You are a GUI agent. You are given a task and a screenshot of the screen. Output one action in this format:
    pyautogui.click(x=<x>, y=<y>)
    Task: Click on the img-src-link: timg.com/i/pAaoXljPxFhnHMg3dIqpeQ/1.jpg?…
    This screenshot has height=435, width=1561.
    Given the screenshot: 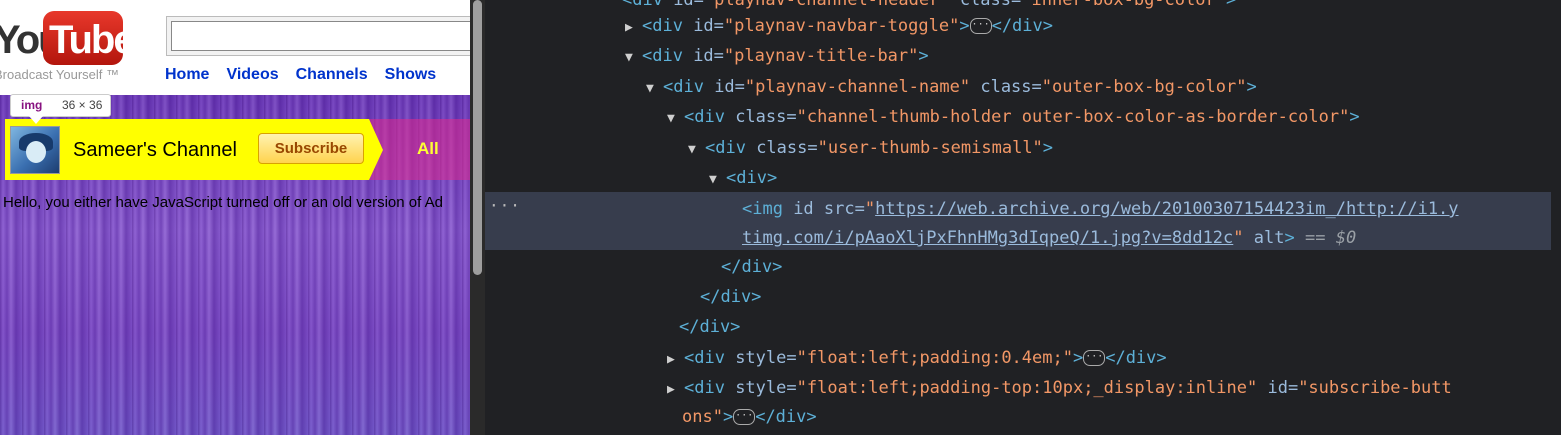 What is the action you would take?
    pyautogui.click(x=987, y=238)
    